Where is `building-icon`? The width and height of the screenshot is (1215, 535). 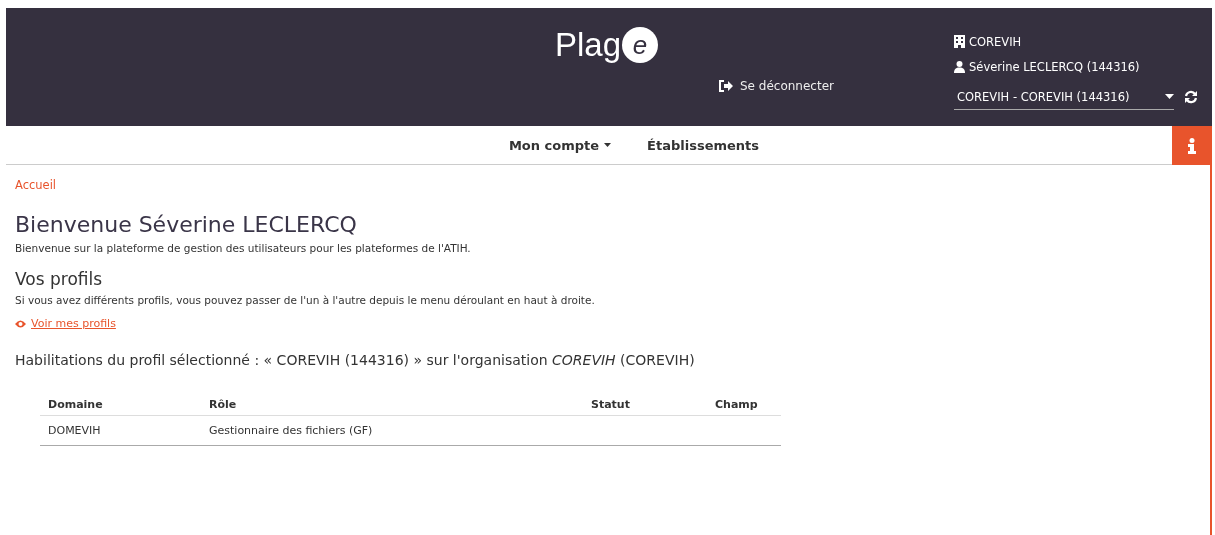
building-icon is located at coordinates (959, 41).